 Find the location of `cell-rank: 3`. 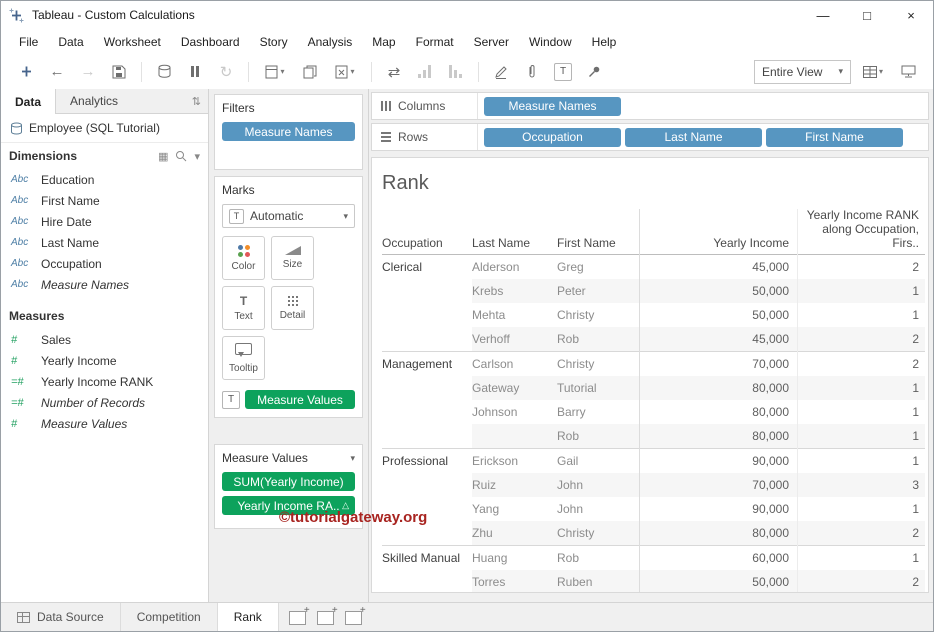

cell-rank: 3 is located at coordinates (861, 485).